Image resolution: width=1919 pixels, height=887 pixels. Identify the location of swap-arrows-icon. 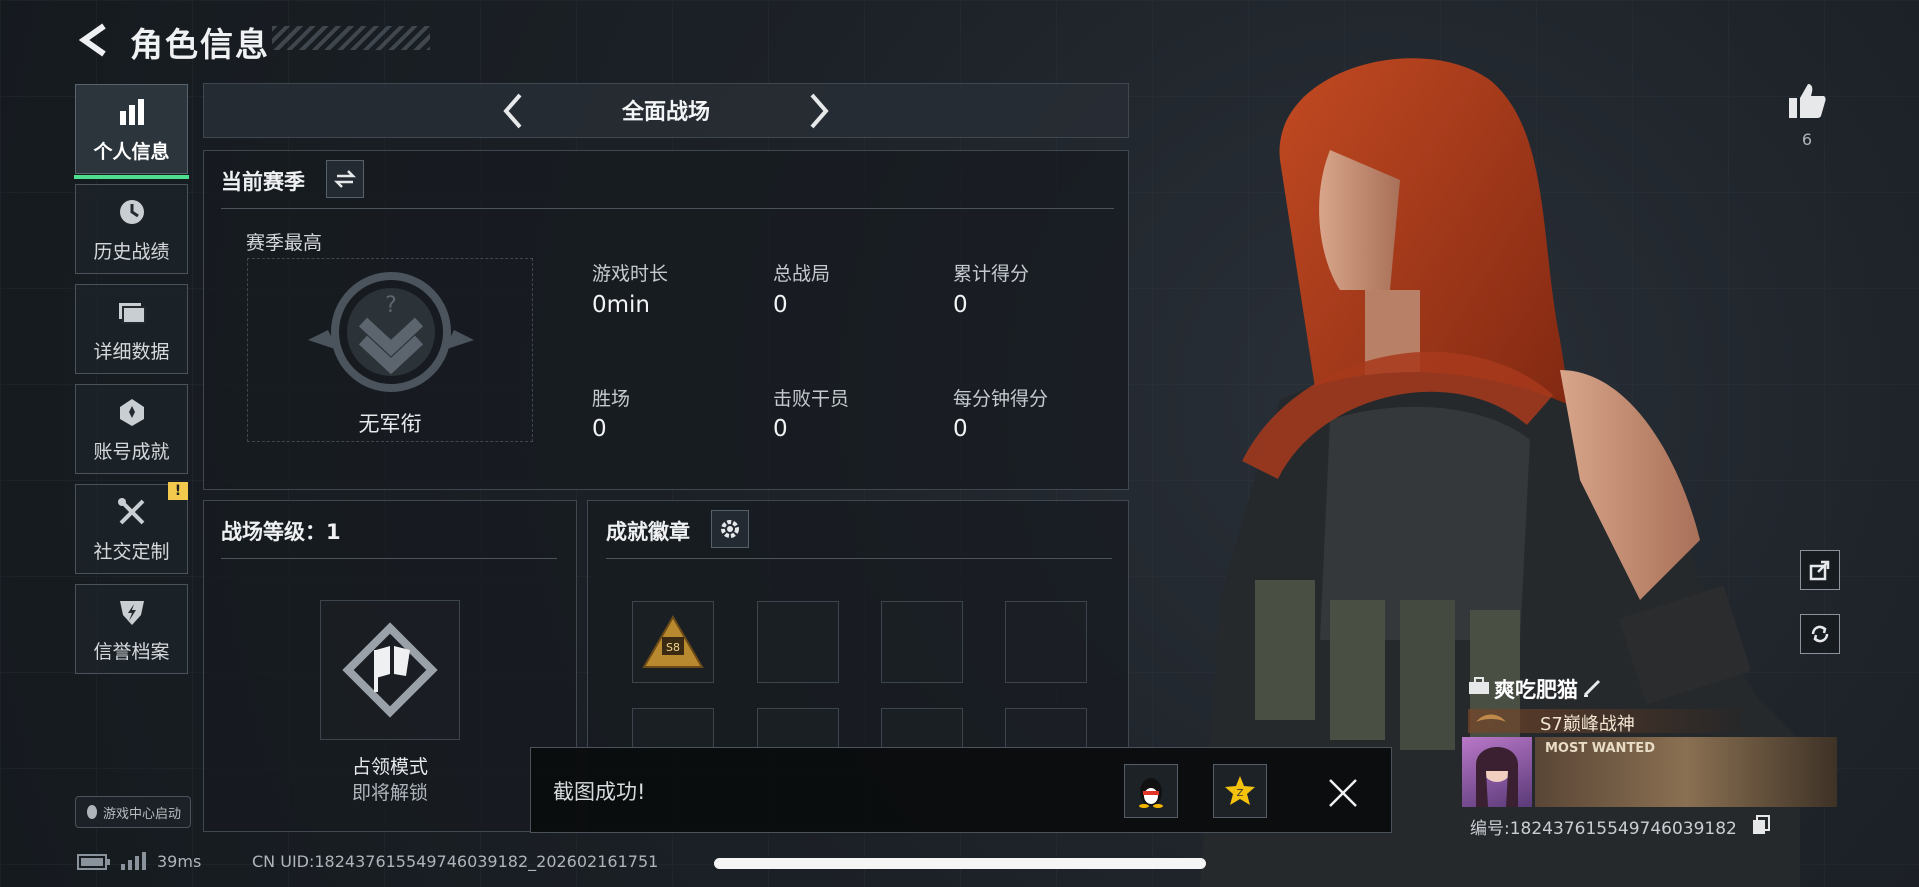
(345, 179).